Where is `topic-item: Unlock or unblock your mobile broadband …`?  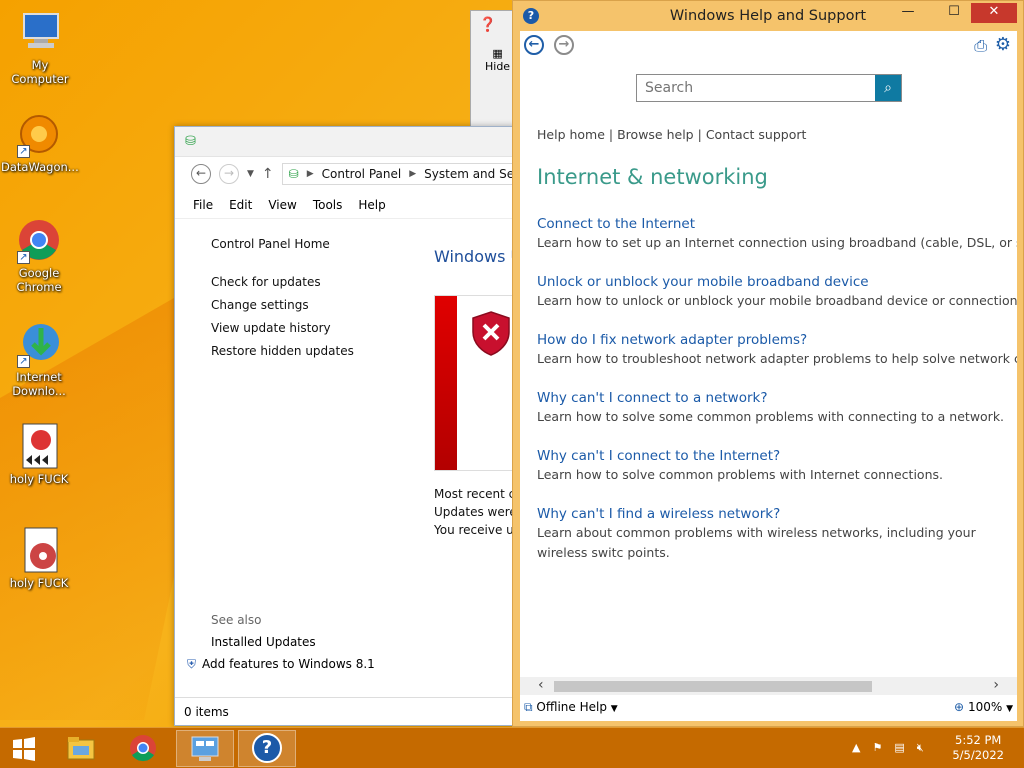 topic-item: Unlock or unblock your mobile broadband … is located at coordinates (777, 292).